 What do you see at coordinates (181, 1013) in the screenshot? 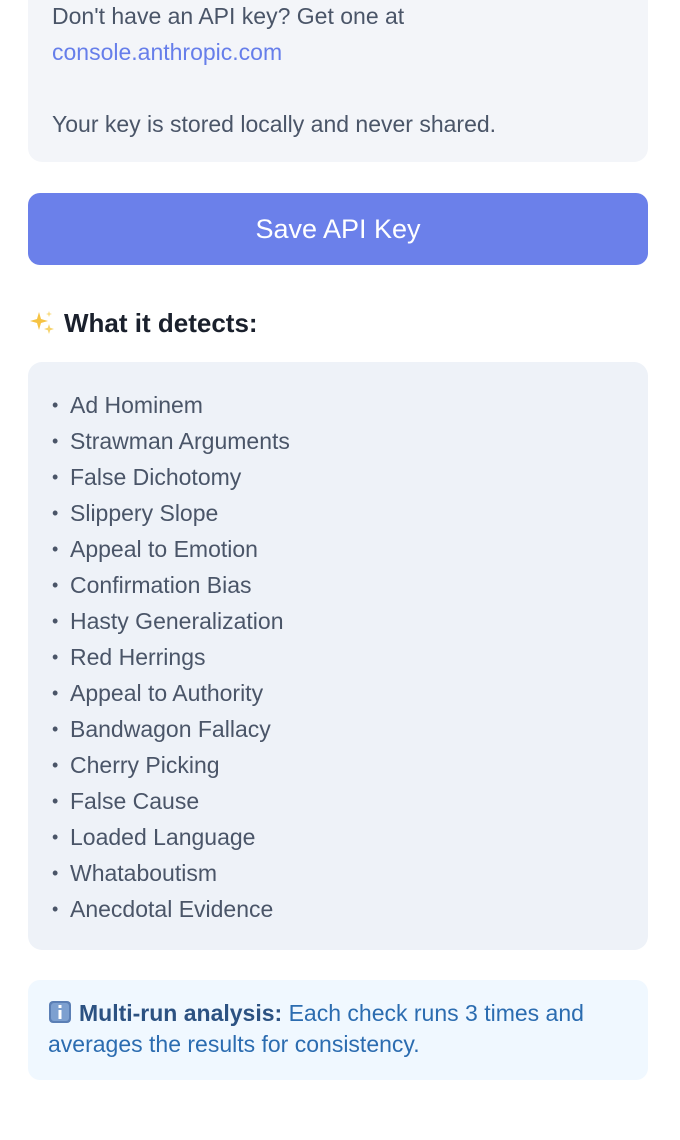
I see `note-bold-label: Multi-run analysis:` at bounding box center [181, 1013].